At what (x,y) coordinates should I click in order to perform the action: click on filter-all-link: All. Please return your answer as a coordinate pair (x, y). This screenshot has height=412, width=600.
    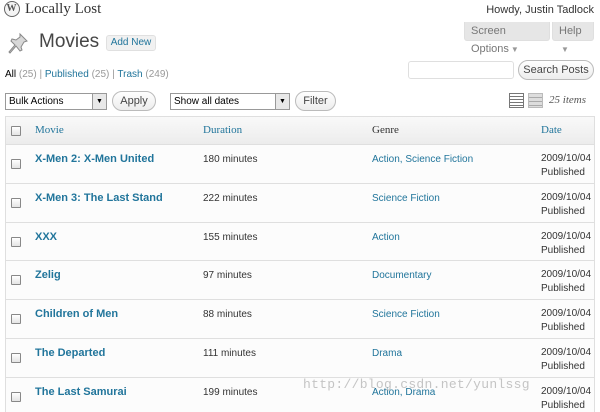
    Looking at the image, I should click on (10, 74).